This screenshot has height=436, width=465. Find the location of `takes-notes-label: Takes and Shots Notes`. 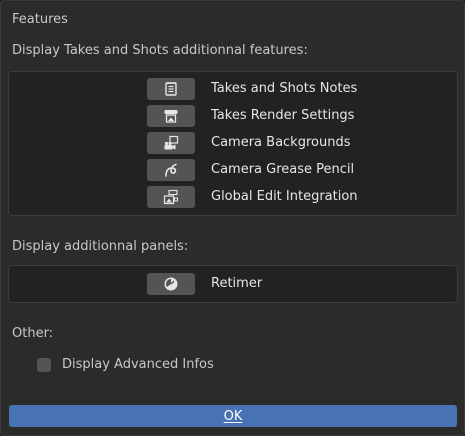

takes-notes-label: Takes and Shots Notes is located at coordinates (284, 88).